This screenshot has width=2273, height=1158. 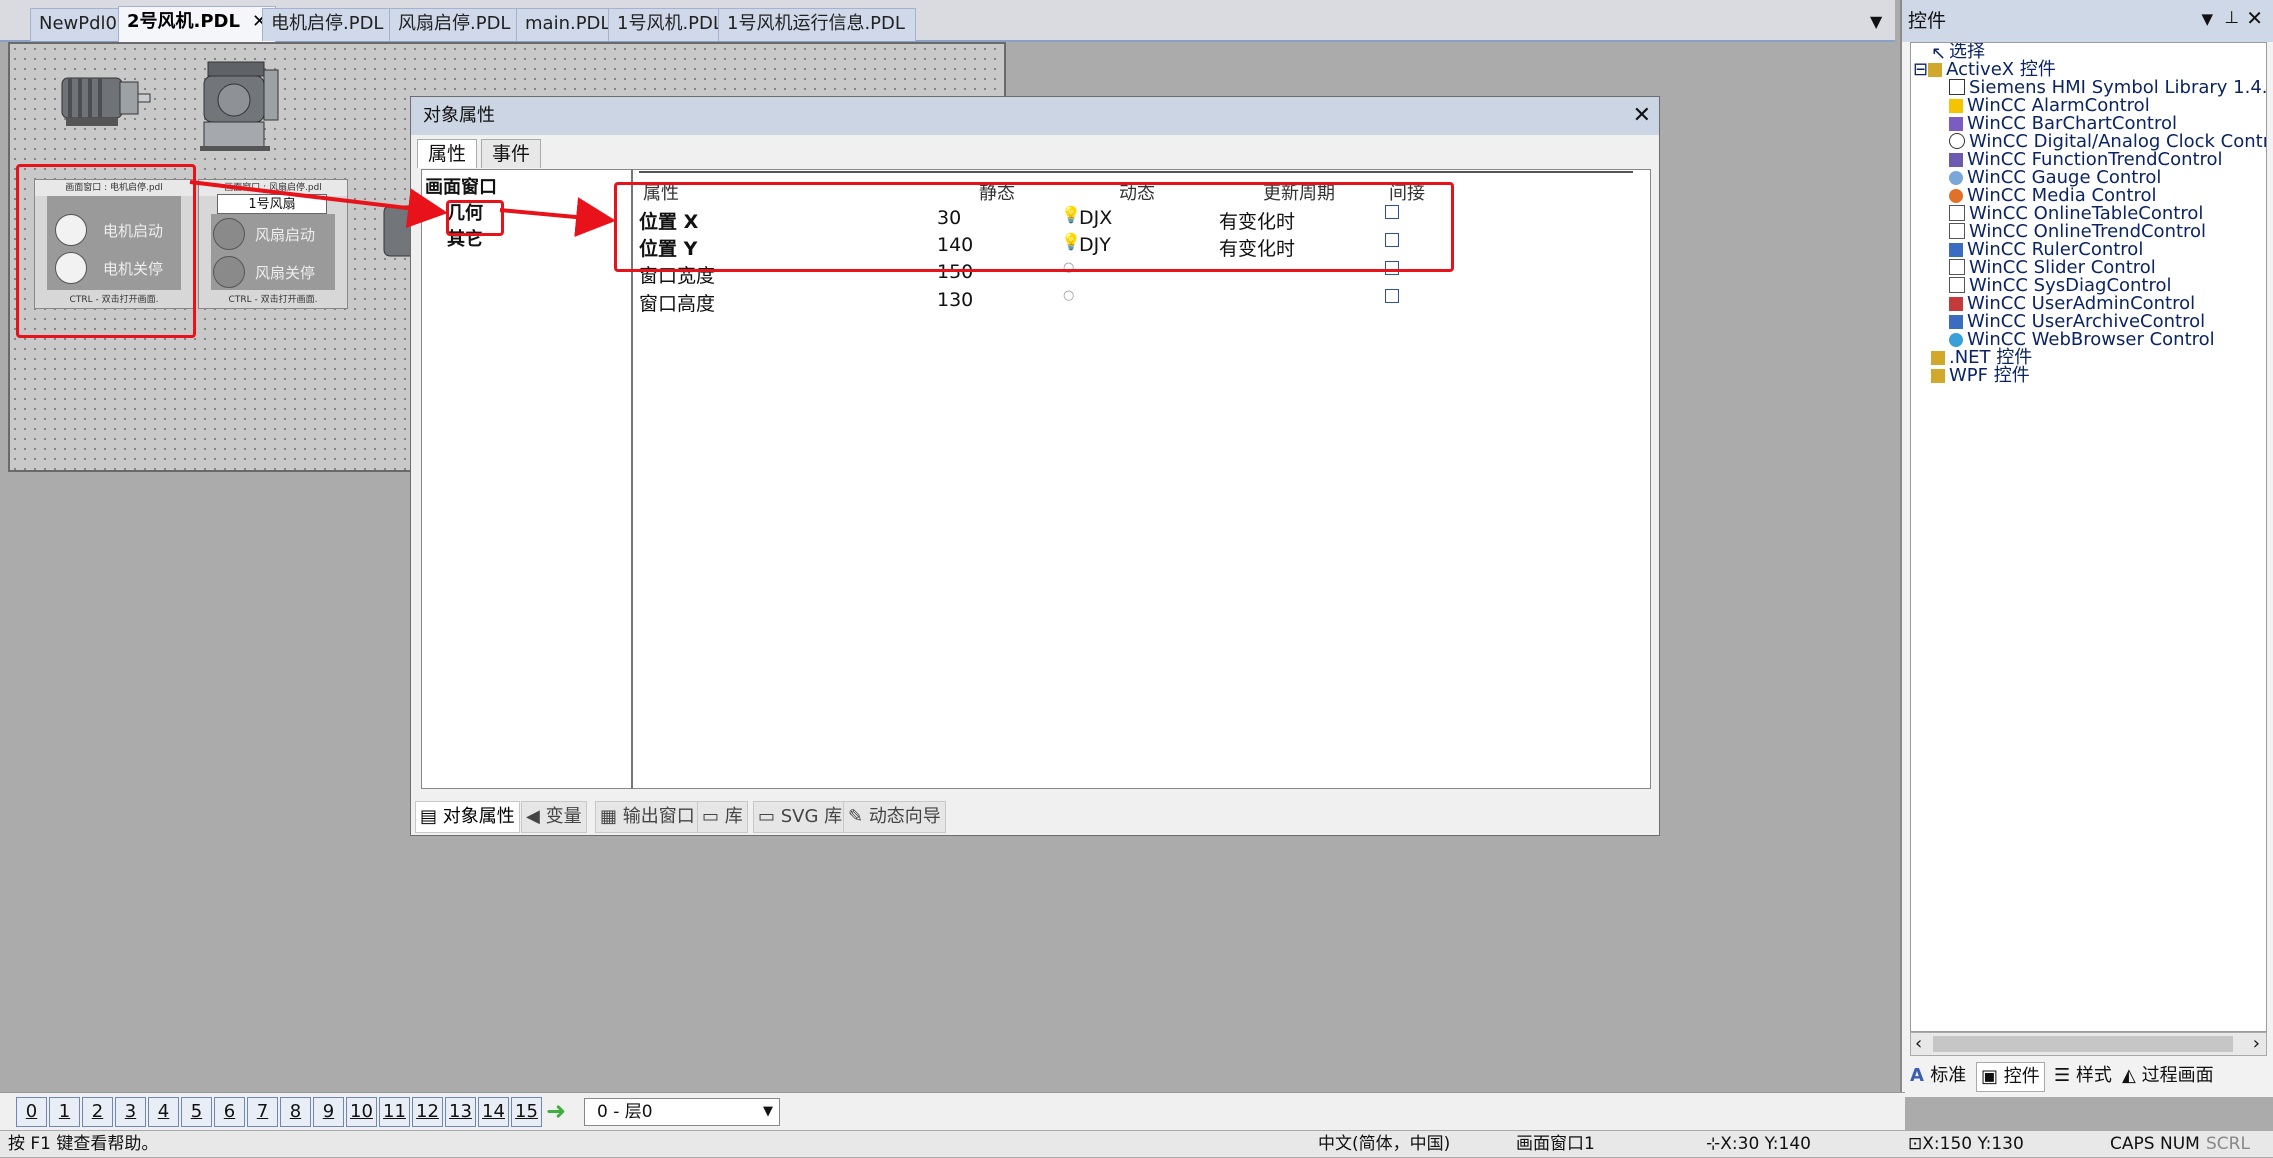 I want to click on status-size-value: X:150 Y:130, so click(x=1973, y=1144).